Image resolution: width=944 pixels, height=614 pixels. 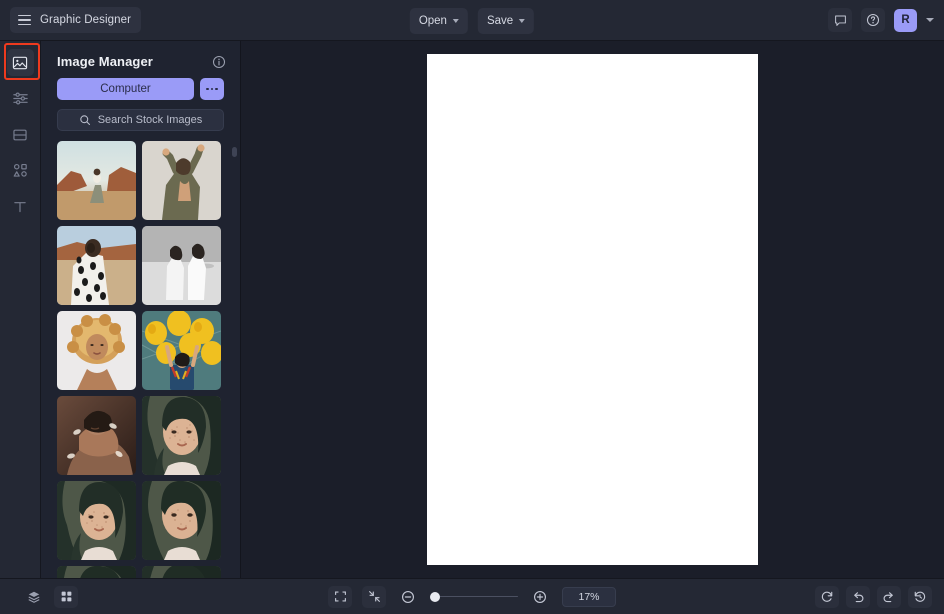 I want to click on avatar: R, so click(x=905, y=20).